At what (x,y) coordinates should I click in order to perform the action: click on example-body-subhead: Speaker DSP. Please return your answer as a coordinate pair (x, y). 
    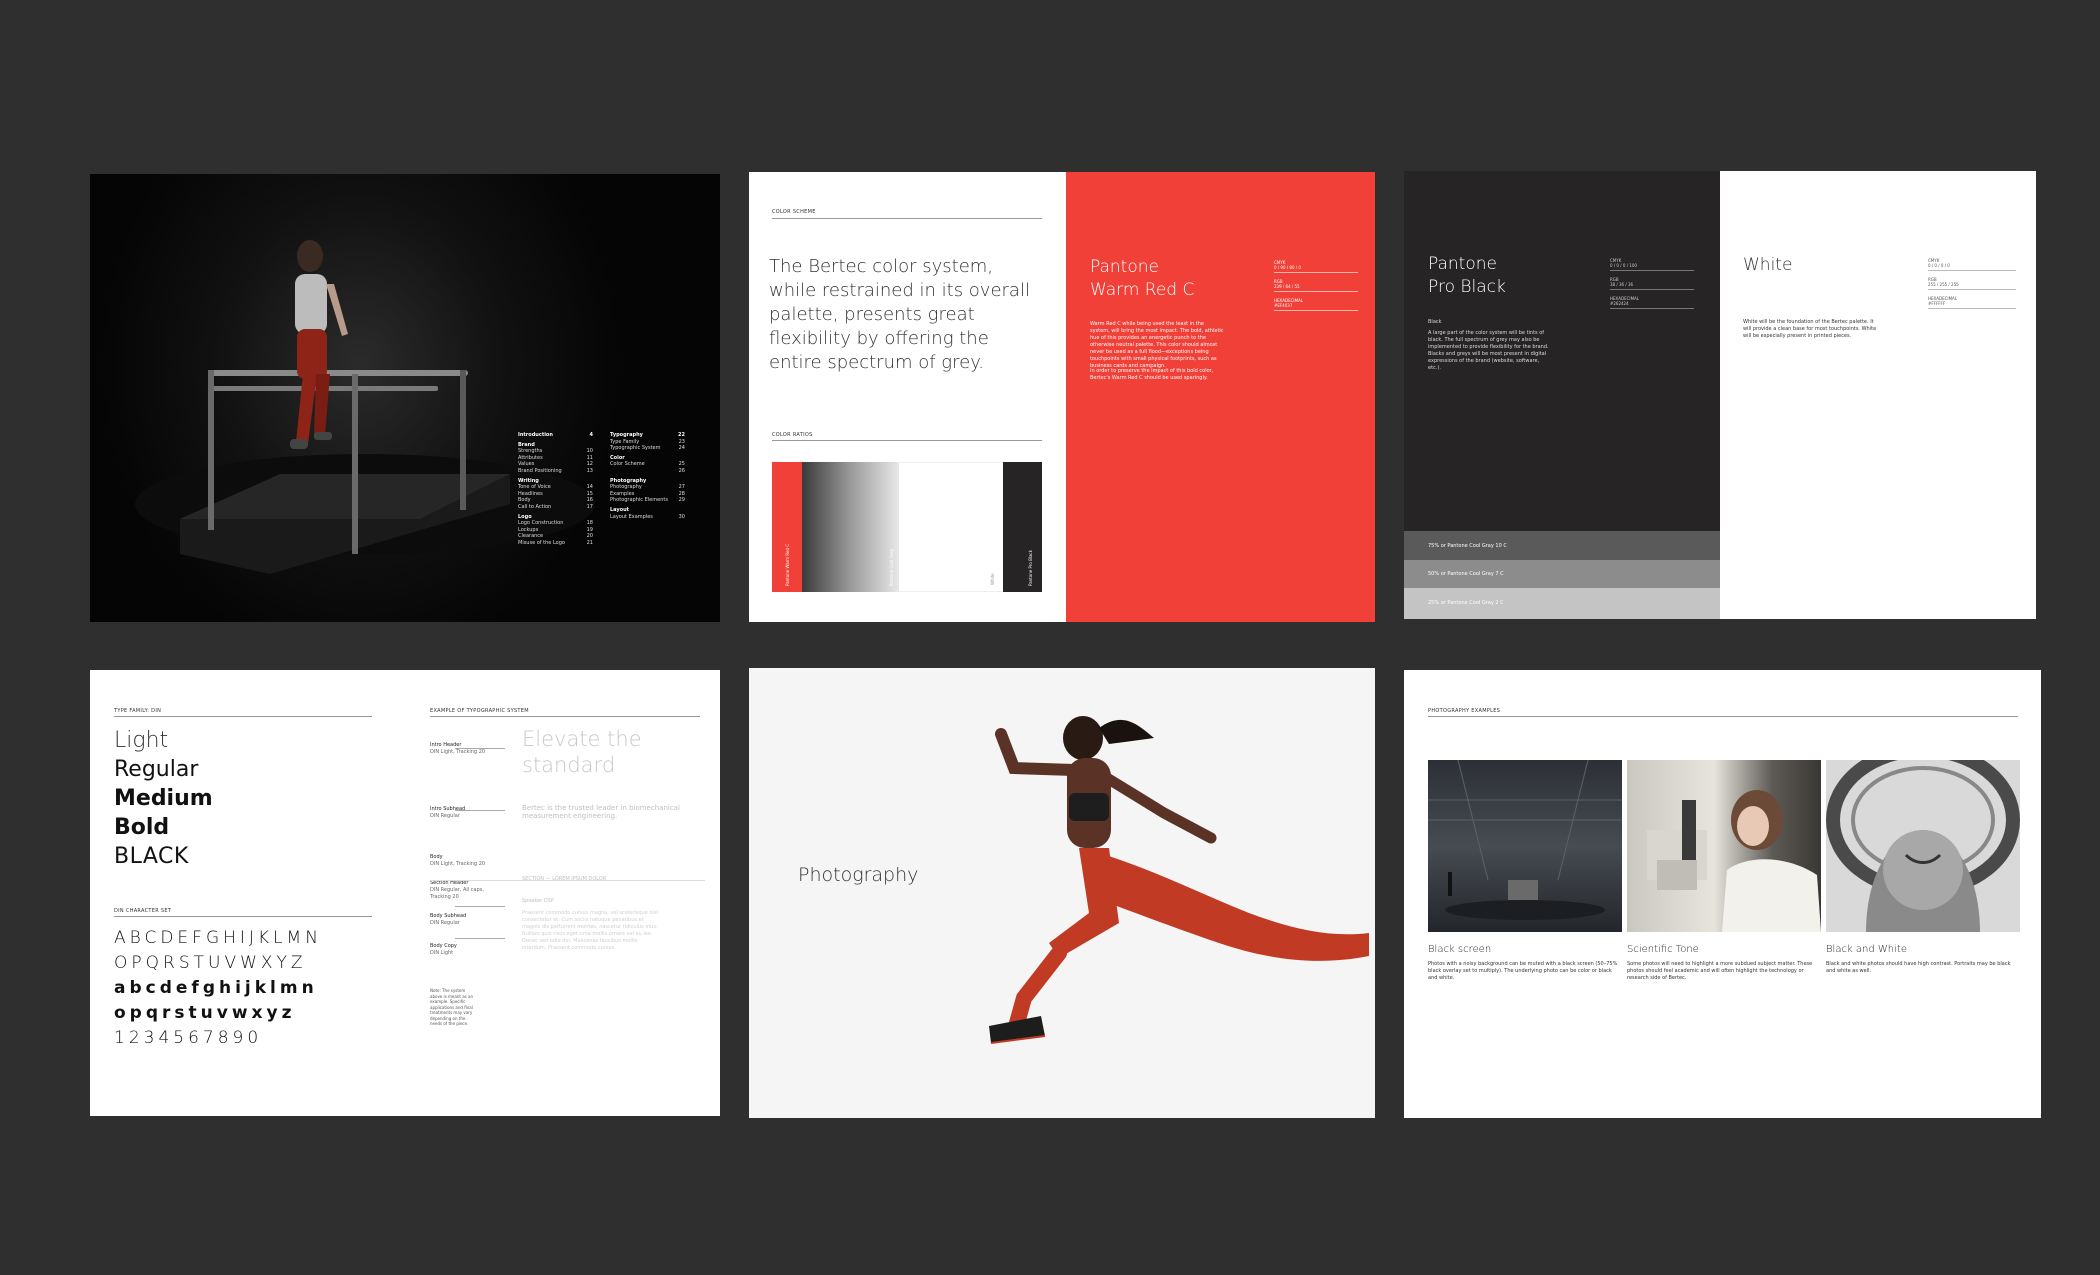
    Looking at the image, I should click on (538, 901).